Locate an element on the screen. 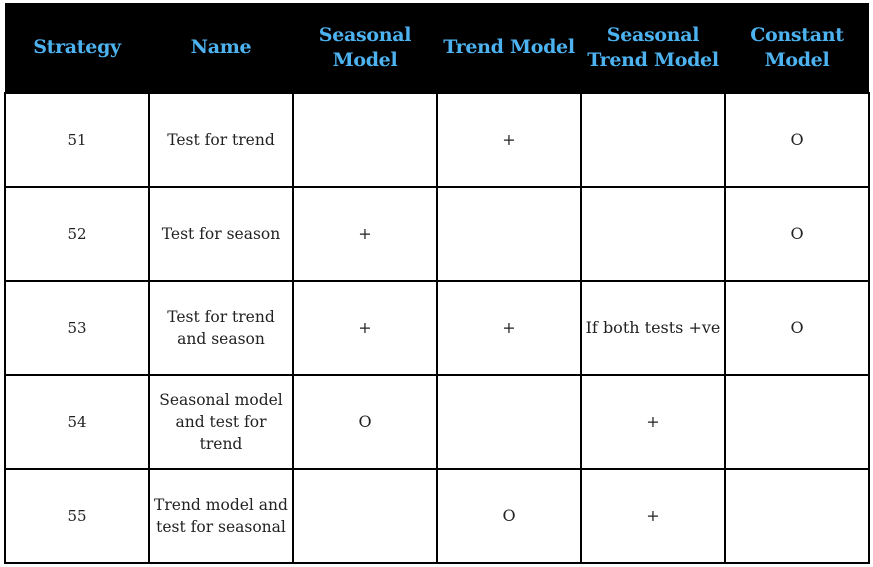 The height and width of the screenshot is (567, 873). cell-strategy: 52 is located at coordinates (77, 234).